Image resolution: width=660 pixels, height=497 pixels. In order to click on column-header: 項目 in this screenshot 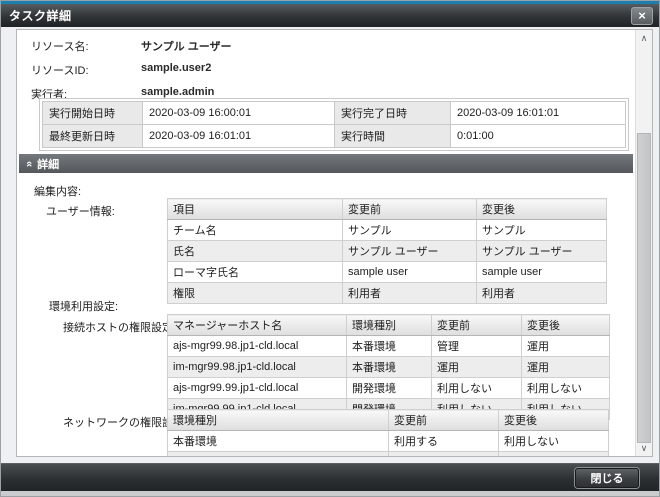, I will do `click(255, 209)`.